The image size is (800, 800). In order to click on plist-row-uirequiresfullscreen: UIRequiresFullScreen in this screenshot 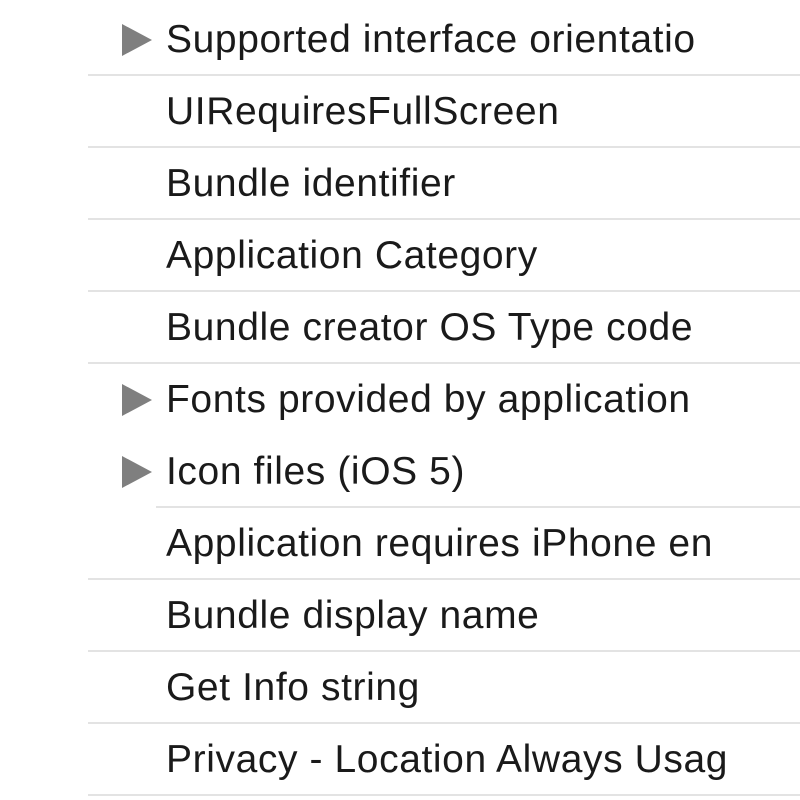, I will do `click(400, 112)`.